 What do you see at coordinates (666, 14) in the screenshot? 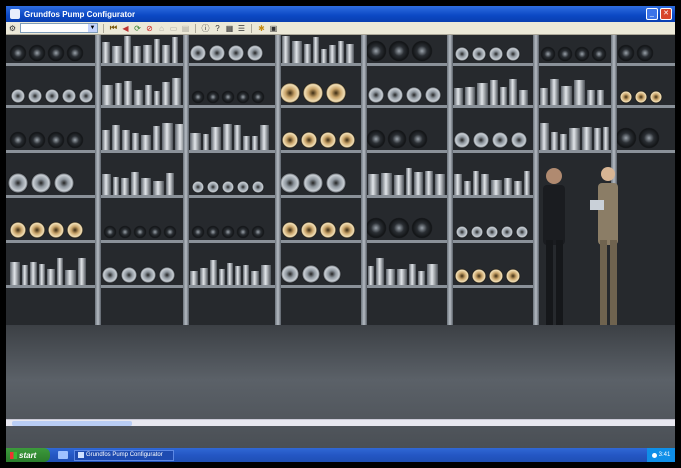
I see `close-button: ✕` at bounding box center [666, 14].